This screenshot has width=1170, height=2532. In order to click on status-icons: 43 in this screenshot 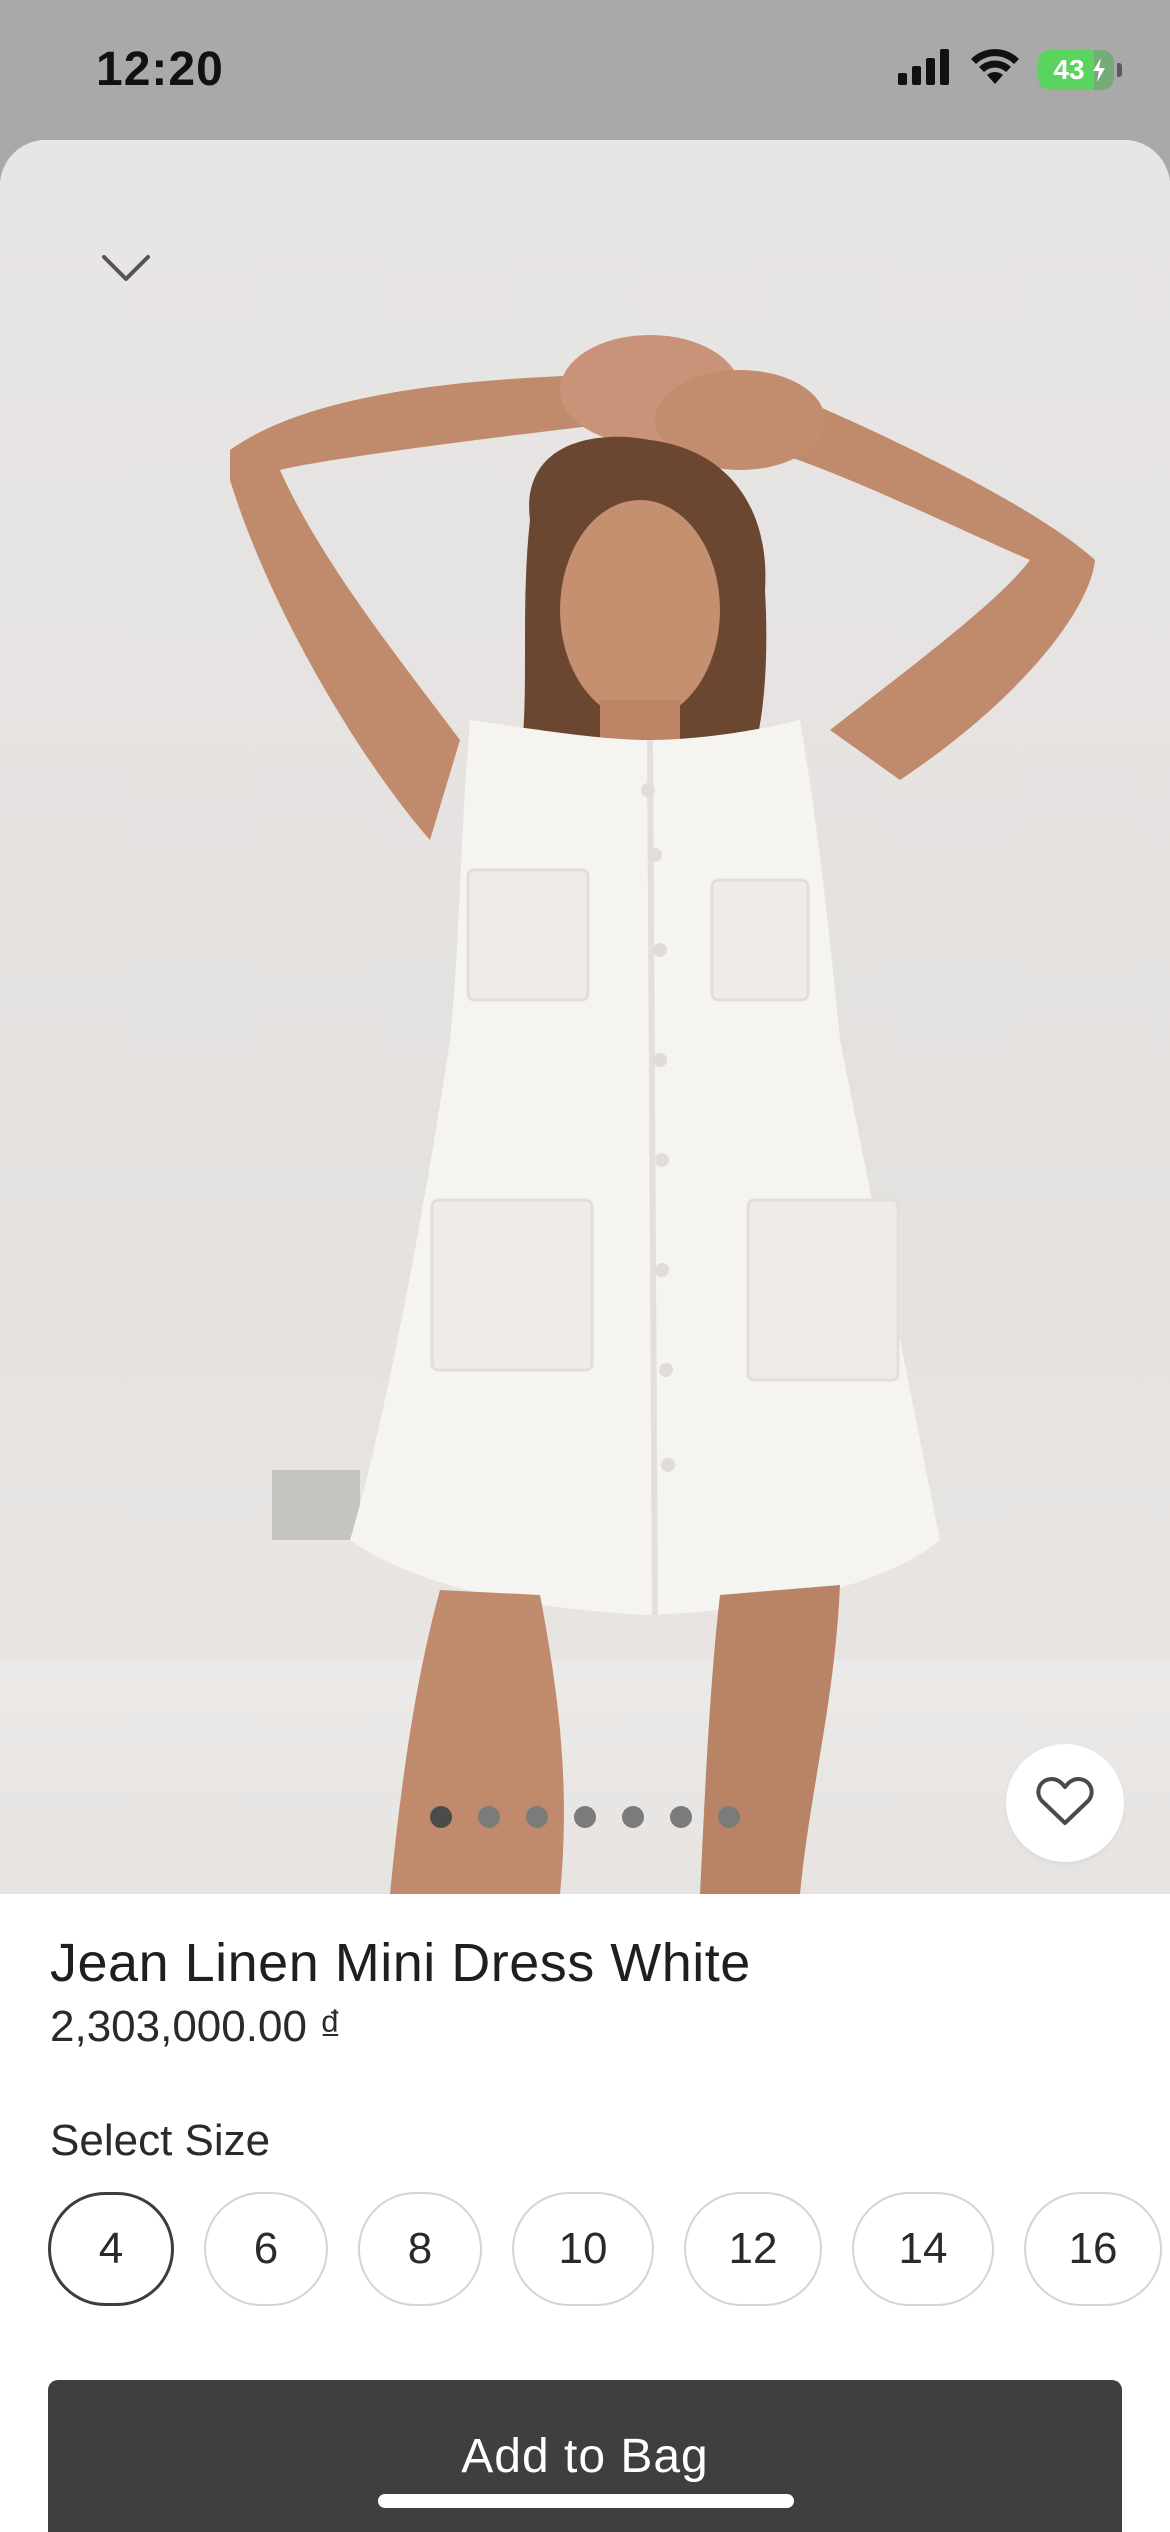, I will do `click(1010, 69)`.